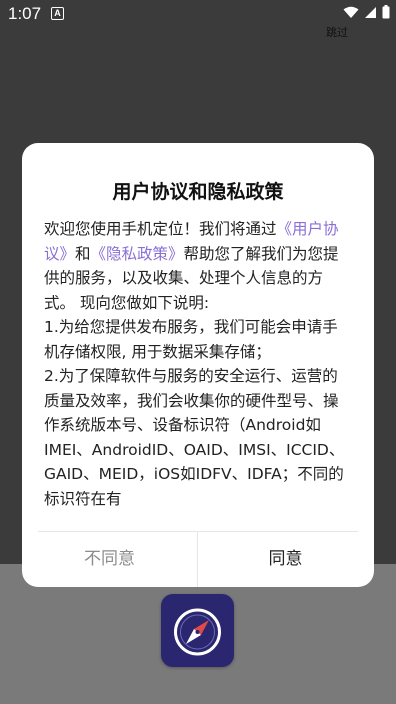 This screenshot has width=396, height=704. Describe the element at coordinates (57, 13) in the screenshot. I see `notification-indicator: A` at that location.